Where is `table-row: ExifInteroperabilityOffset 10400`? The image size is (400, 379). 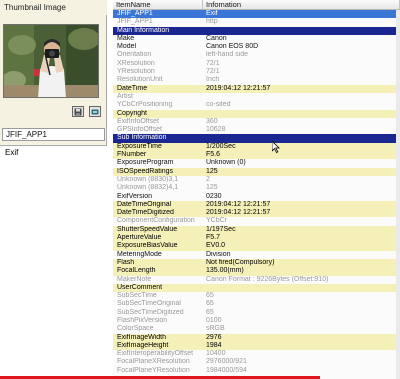 table-row: ExifInteroperabilityOffset 10400 is located at coordinates (256, 354).